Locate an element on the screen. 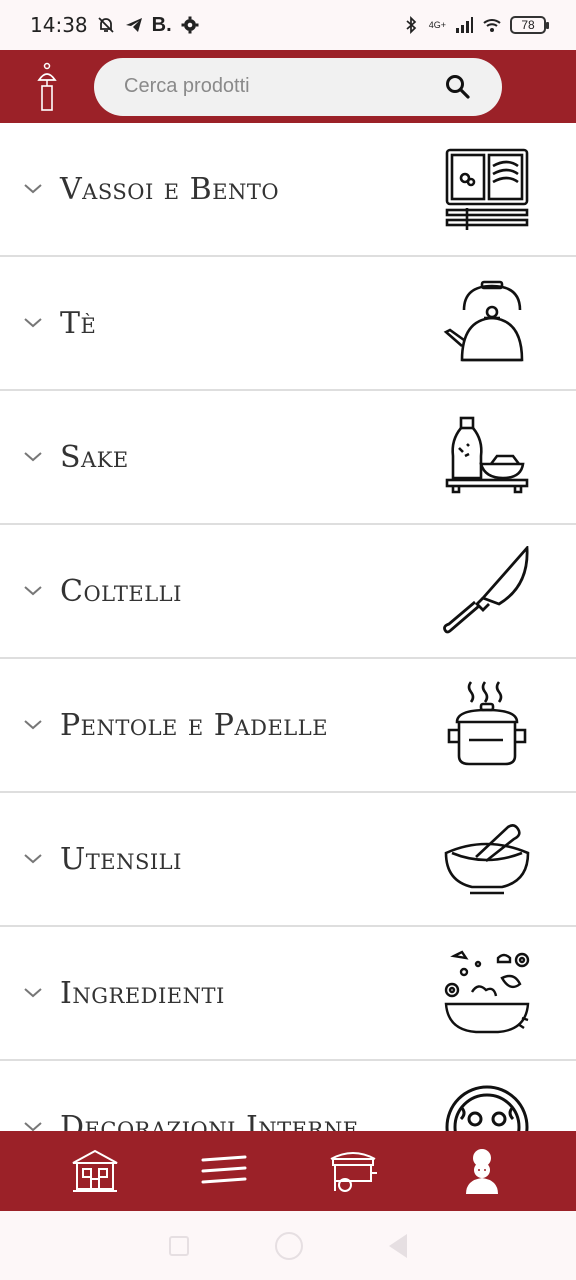  back-icon is located at coordinates (398, 1245).